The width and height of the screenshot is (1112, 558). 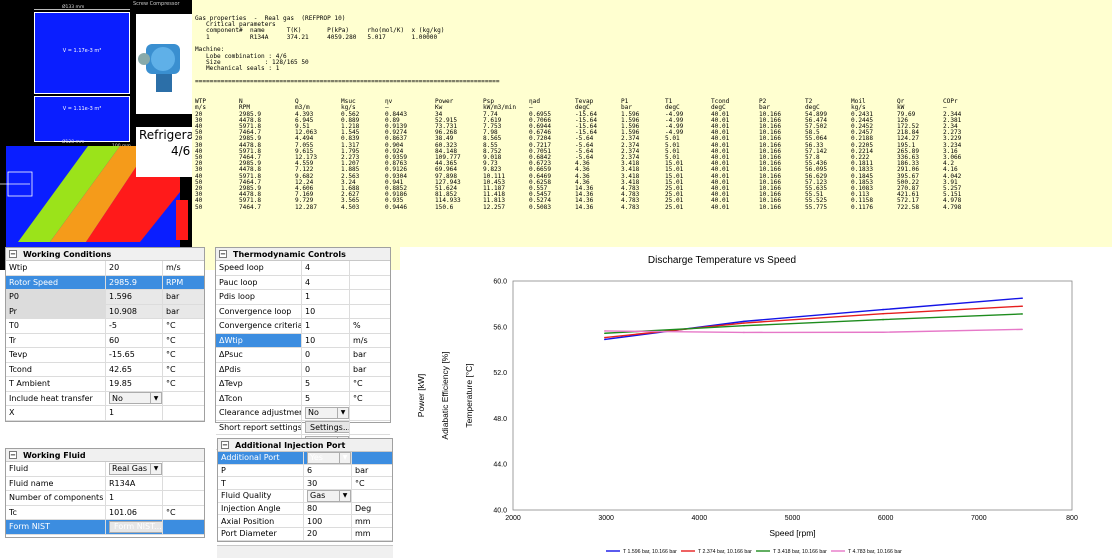 I want to click on next-panel-header, so click(x=305, y=551).